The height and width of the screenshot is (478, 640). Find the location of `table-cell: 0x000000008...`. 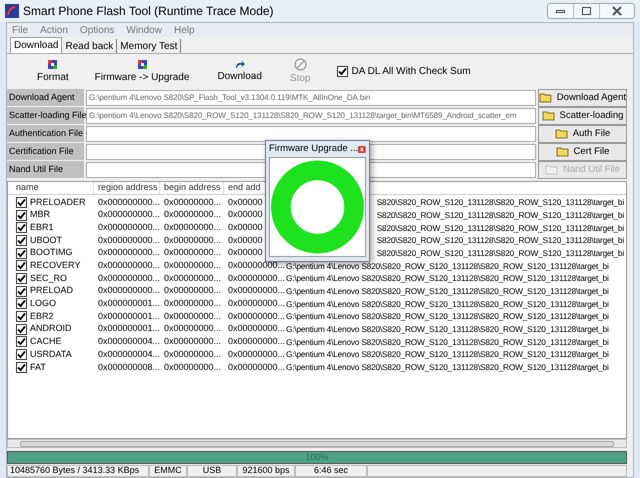

table-cell: 0x000000008... is located at coordinates (129, 367).